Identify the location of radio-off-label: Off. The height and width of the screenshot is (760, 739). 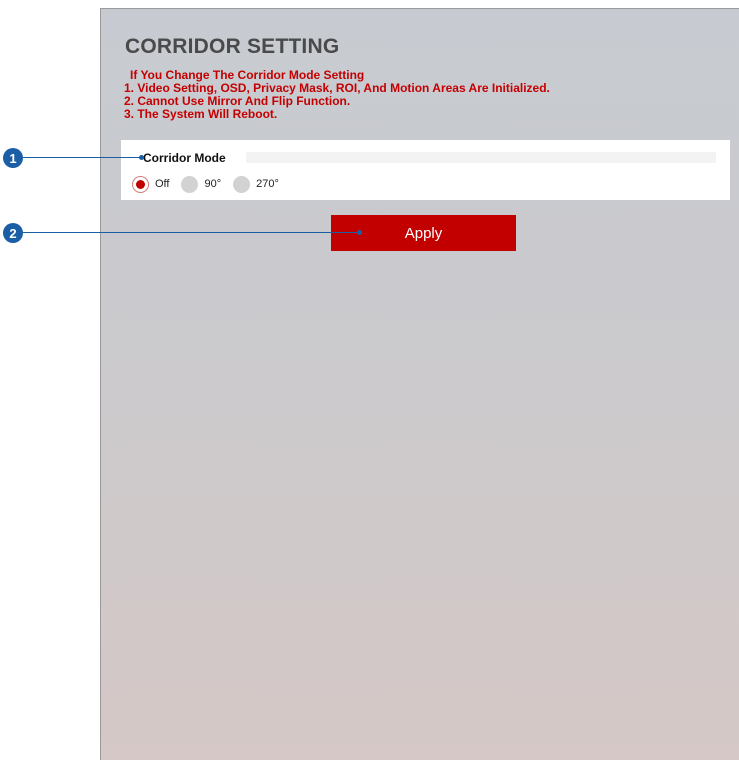
(162, 184).